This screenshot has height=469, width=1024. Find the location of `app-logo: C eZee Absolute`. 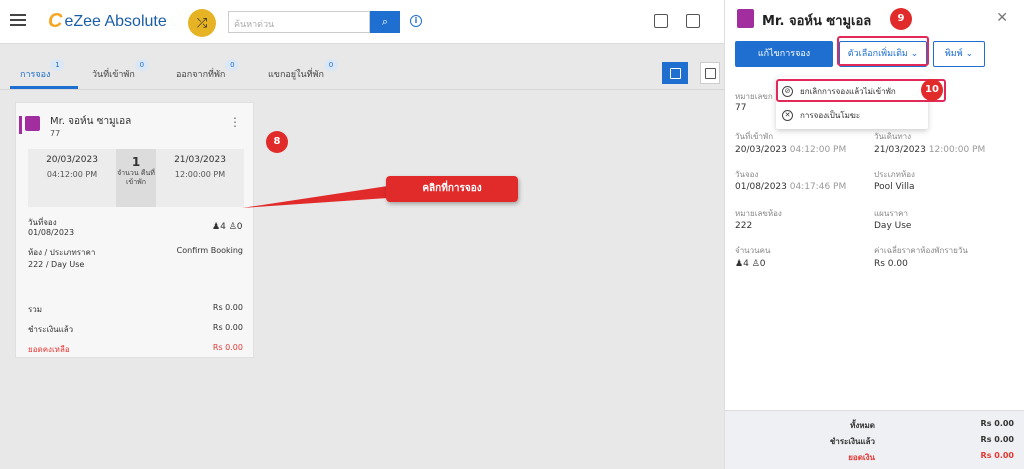

app-logo: C eZee Absolute is located at coordinates (107, 21).